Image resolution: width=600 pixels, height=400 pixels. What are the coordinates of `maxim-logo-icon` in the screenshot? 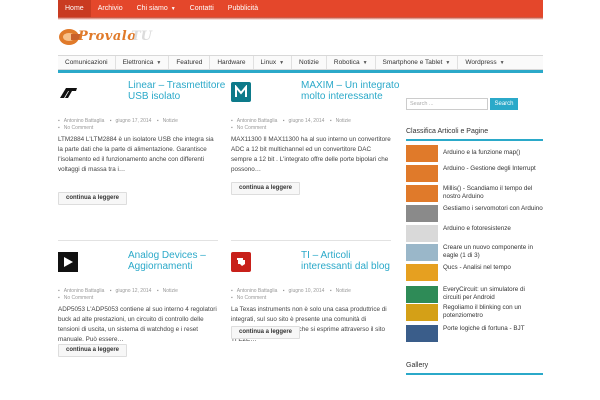 It's located at (241, 92).